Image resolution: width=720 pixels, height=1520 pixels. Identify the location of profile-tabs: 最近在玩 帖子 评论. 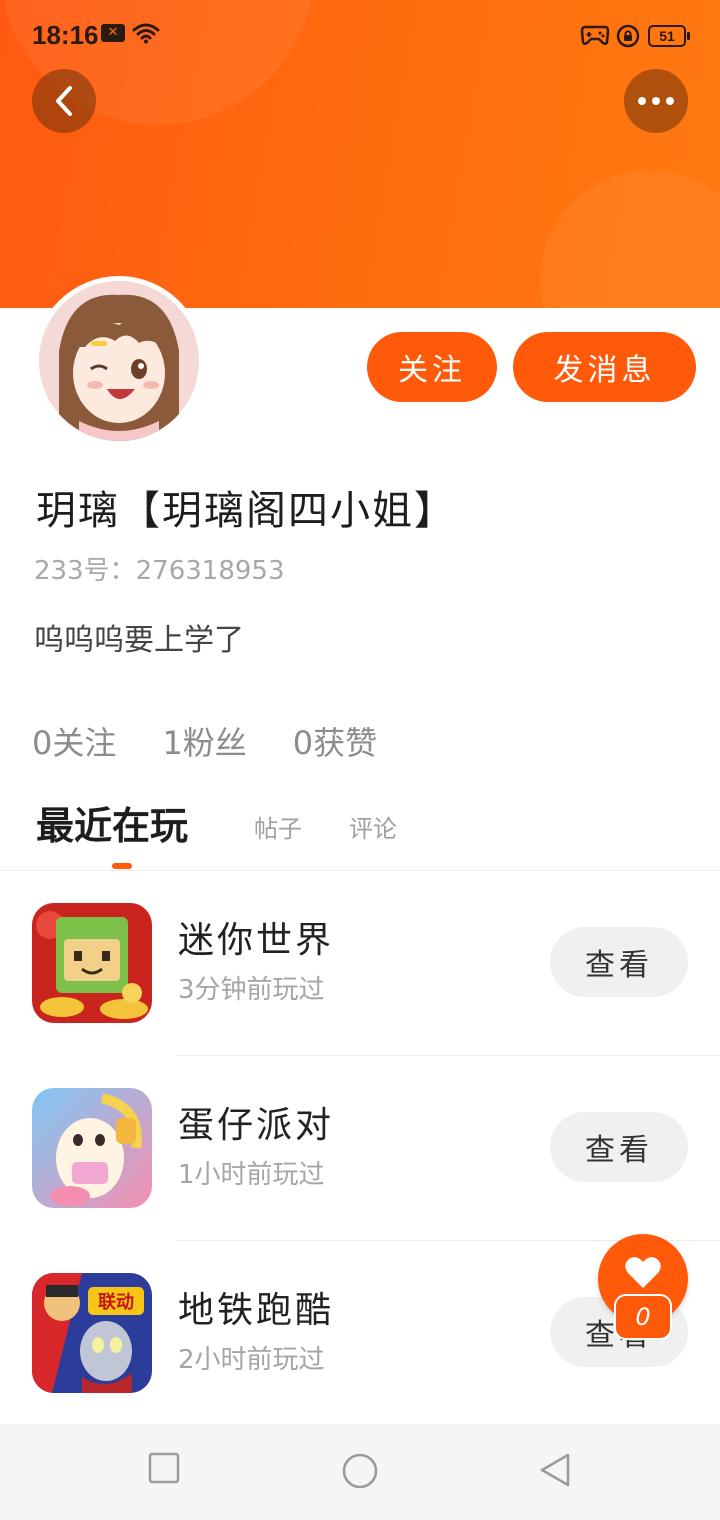
(360, 833).